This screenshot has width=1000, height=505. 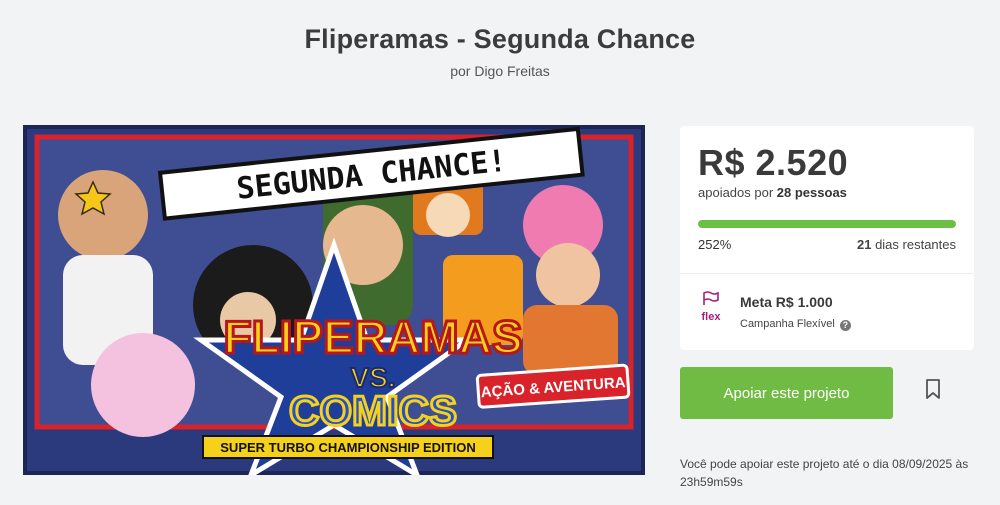 What do you see at coordinates (915, 244) in the screenshot?
I see `days-suffix: dias restantes` at bounding box center [915, 244].